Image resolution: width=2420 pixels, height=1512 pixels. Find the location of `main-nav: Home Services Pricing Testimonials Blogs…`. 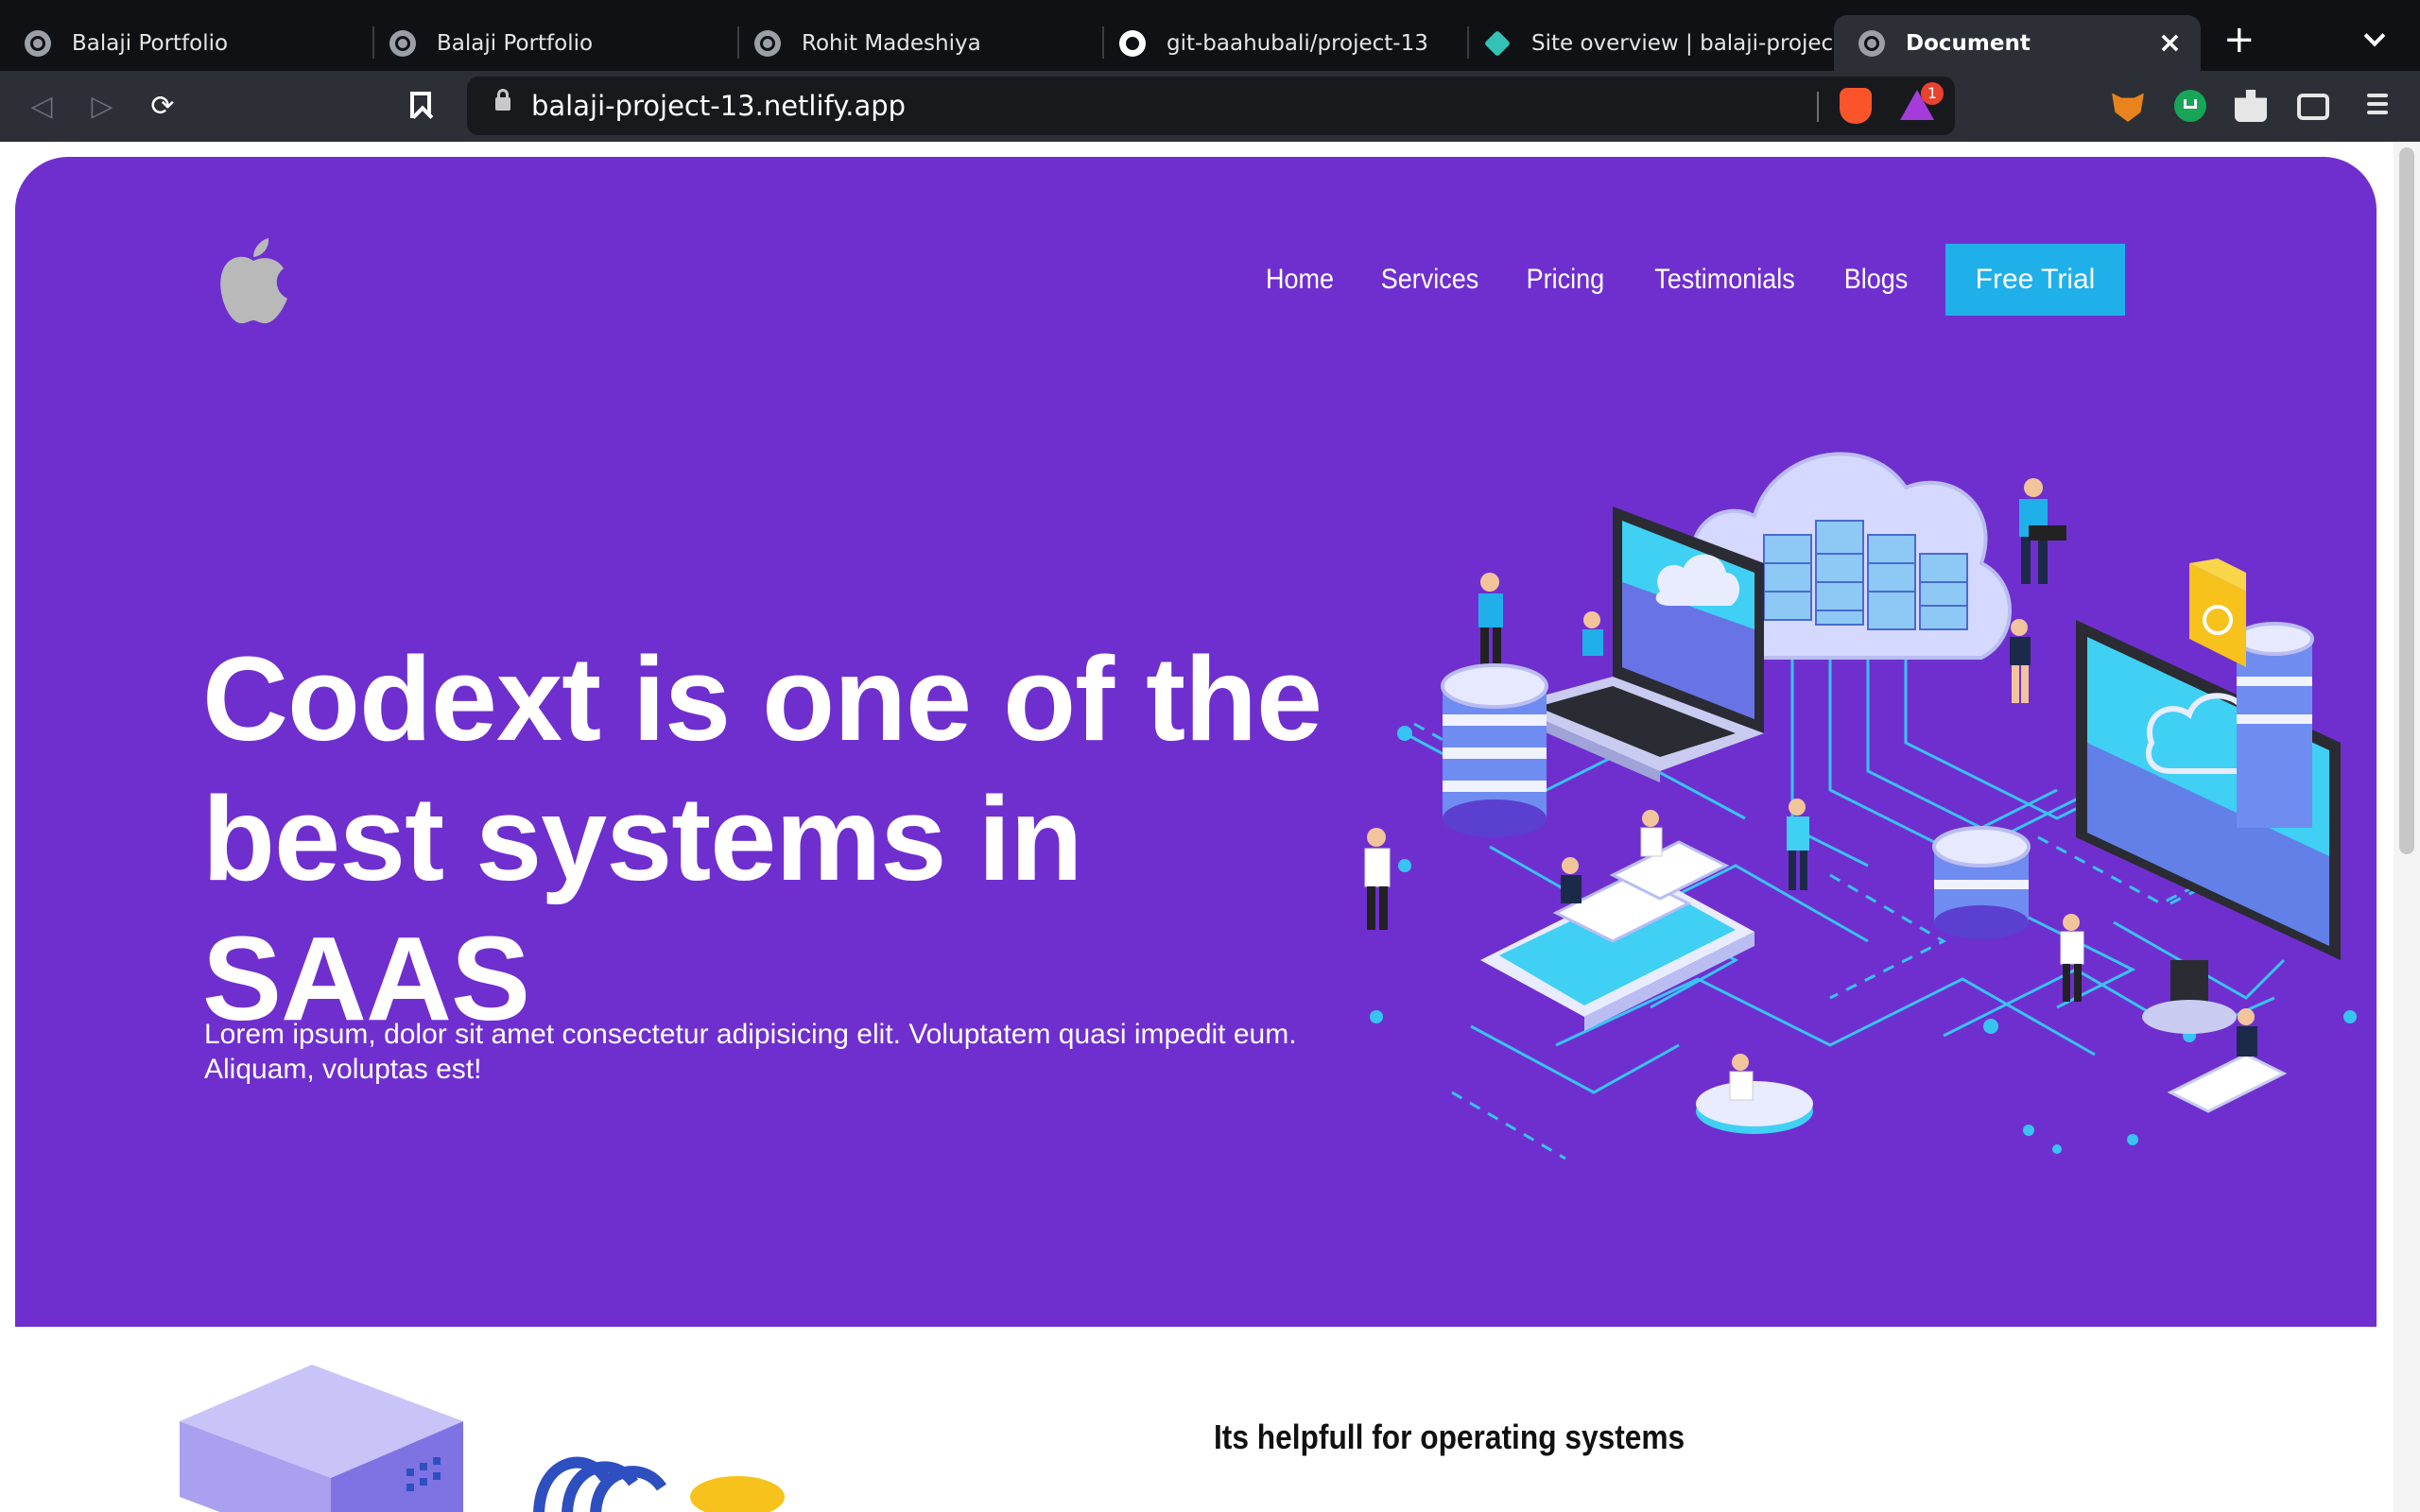

main-nav: Home Services Pricing Testimonials Blogs… is located at coordinates (1674, 280).